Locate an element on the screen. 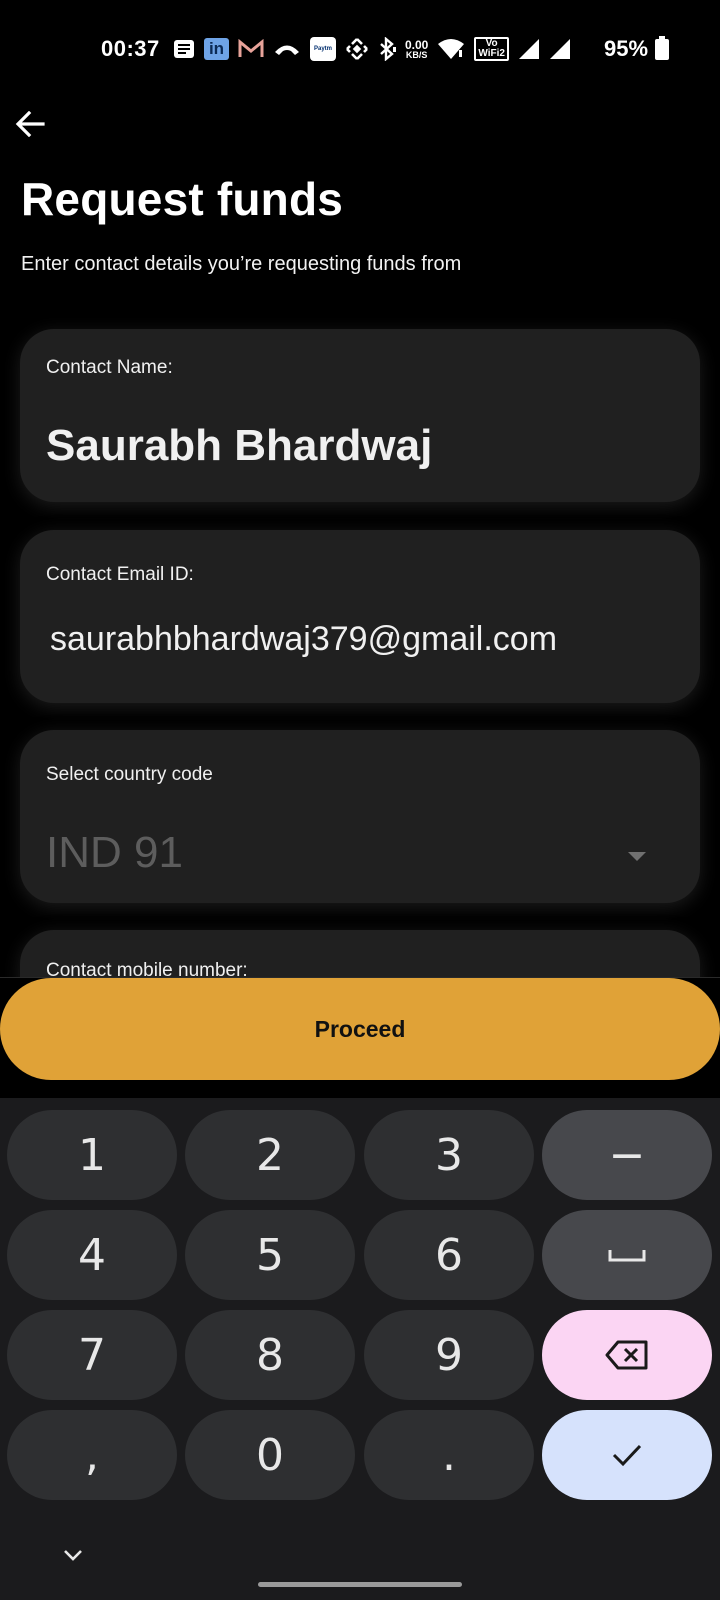 This screenshot has width=720, height=1600. linkedin-icon: in is located at coordinates (216, 49).